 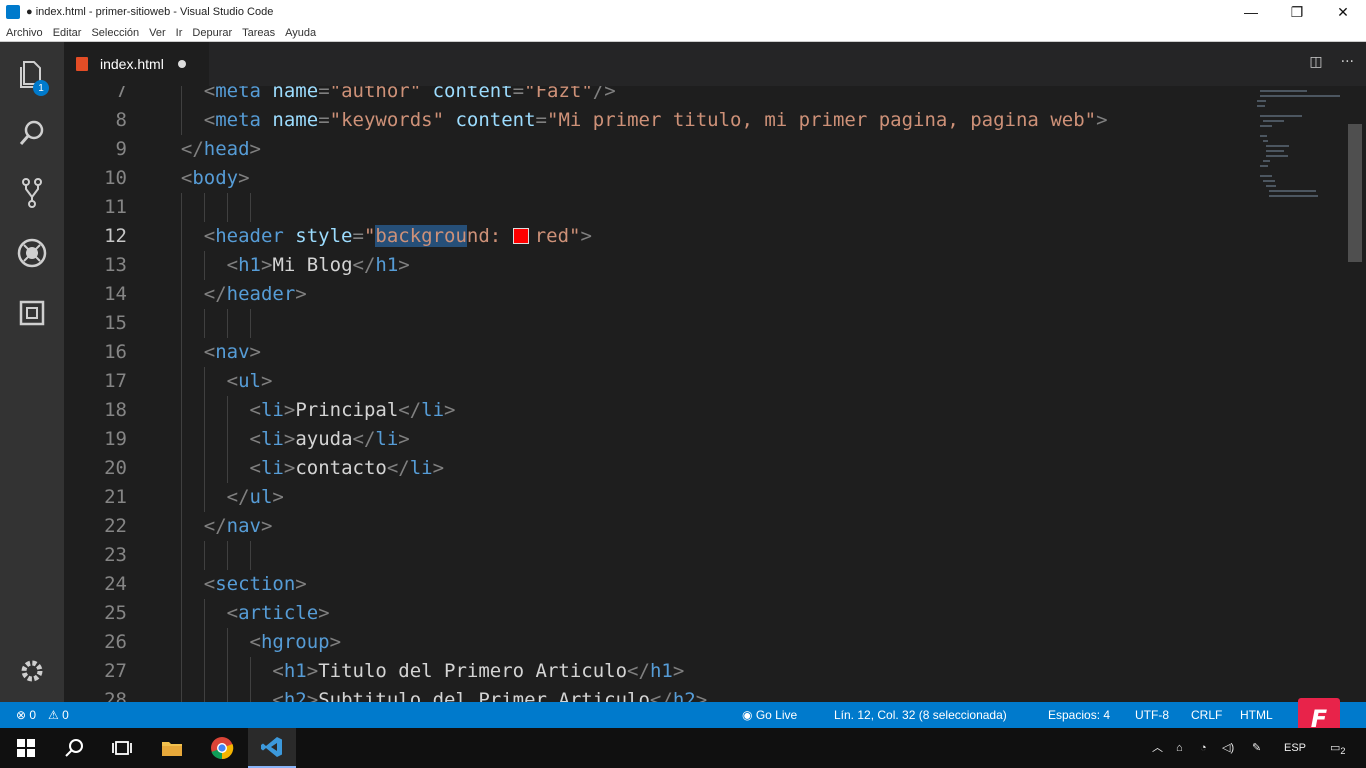 I want to click on menu-editar: Editar, so click(x=67, y=33).